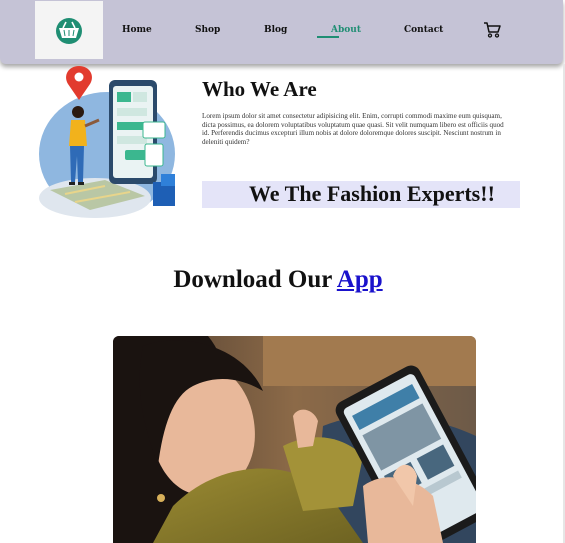 This screenshot has height=543, width=565. I want to click on nav-about: About, so click(346, 30).